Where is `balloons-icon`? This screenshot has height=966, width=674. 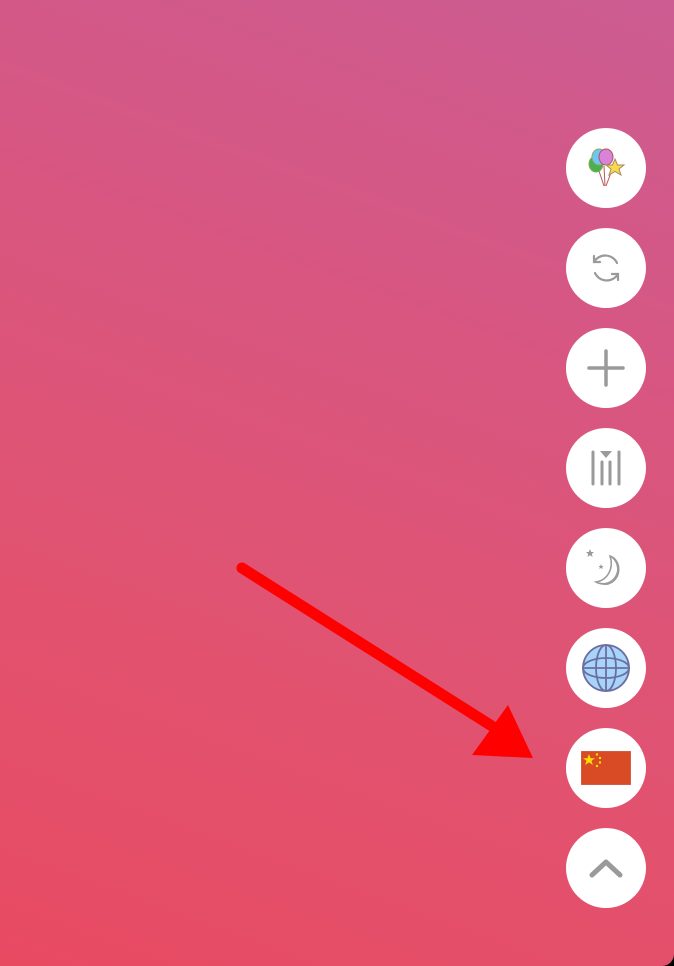
balloons-icon is located at coordinates (607, 167).